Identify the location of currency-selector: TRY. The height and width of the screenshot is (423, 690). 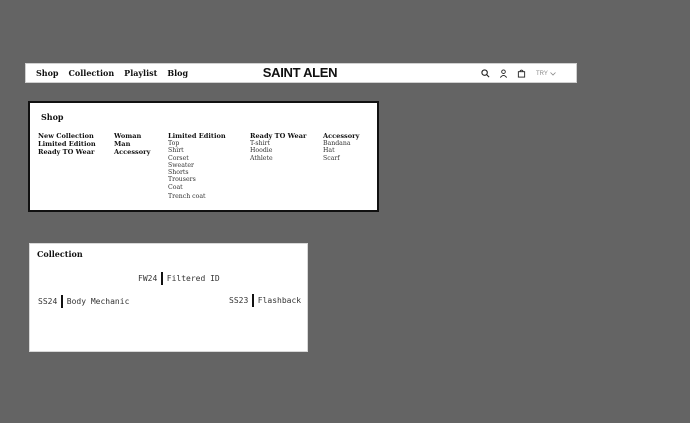
(546, 74).